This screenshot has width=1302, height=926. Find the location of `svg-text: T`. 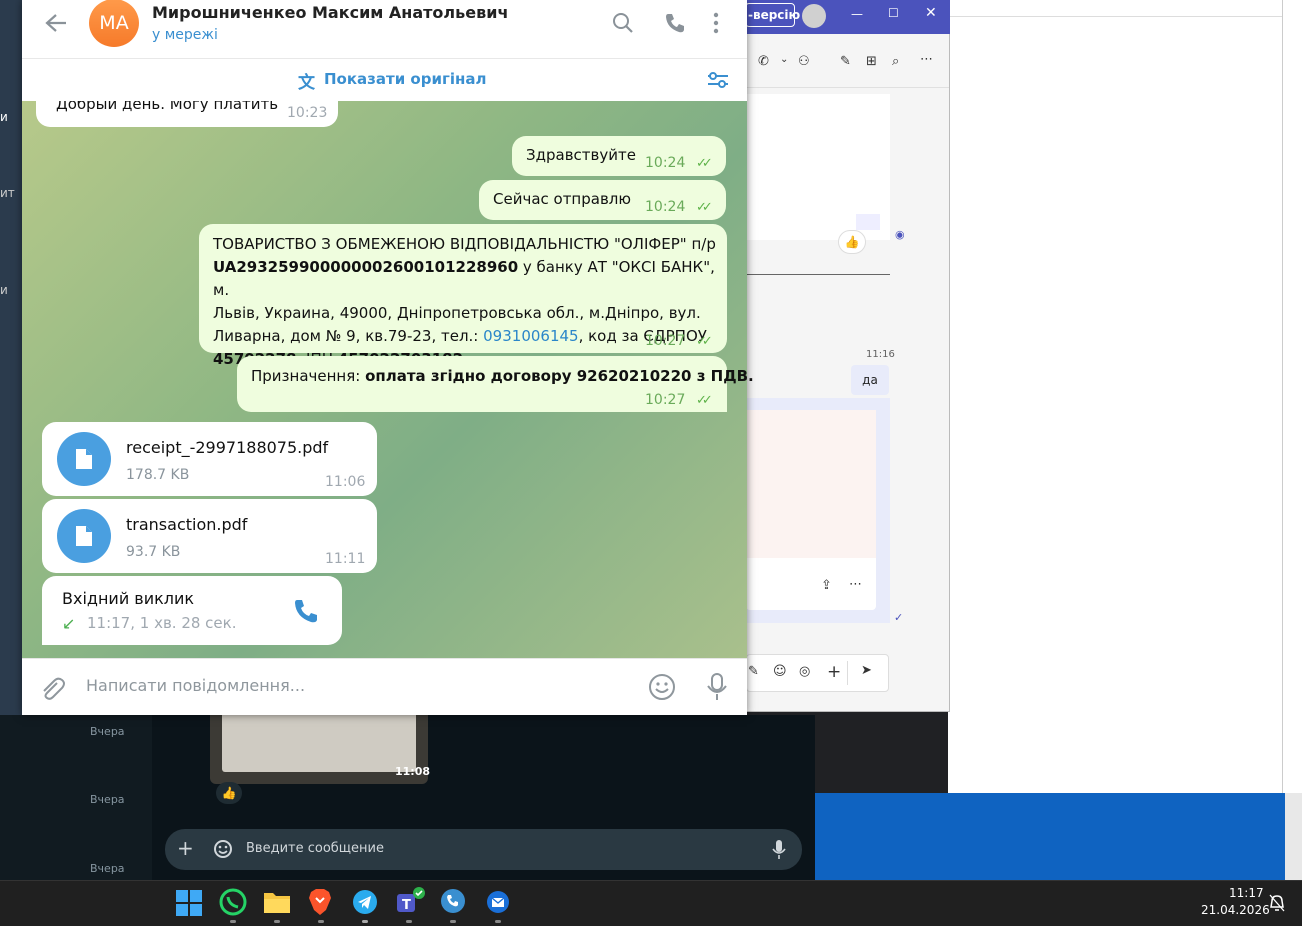

svg-text: T is located at coordinates (406, 905).